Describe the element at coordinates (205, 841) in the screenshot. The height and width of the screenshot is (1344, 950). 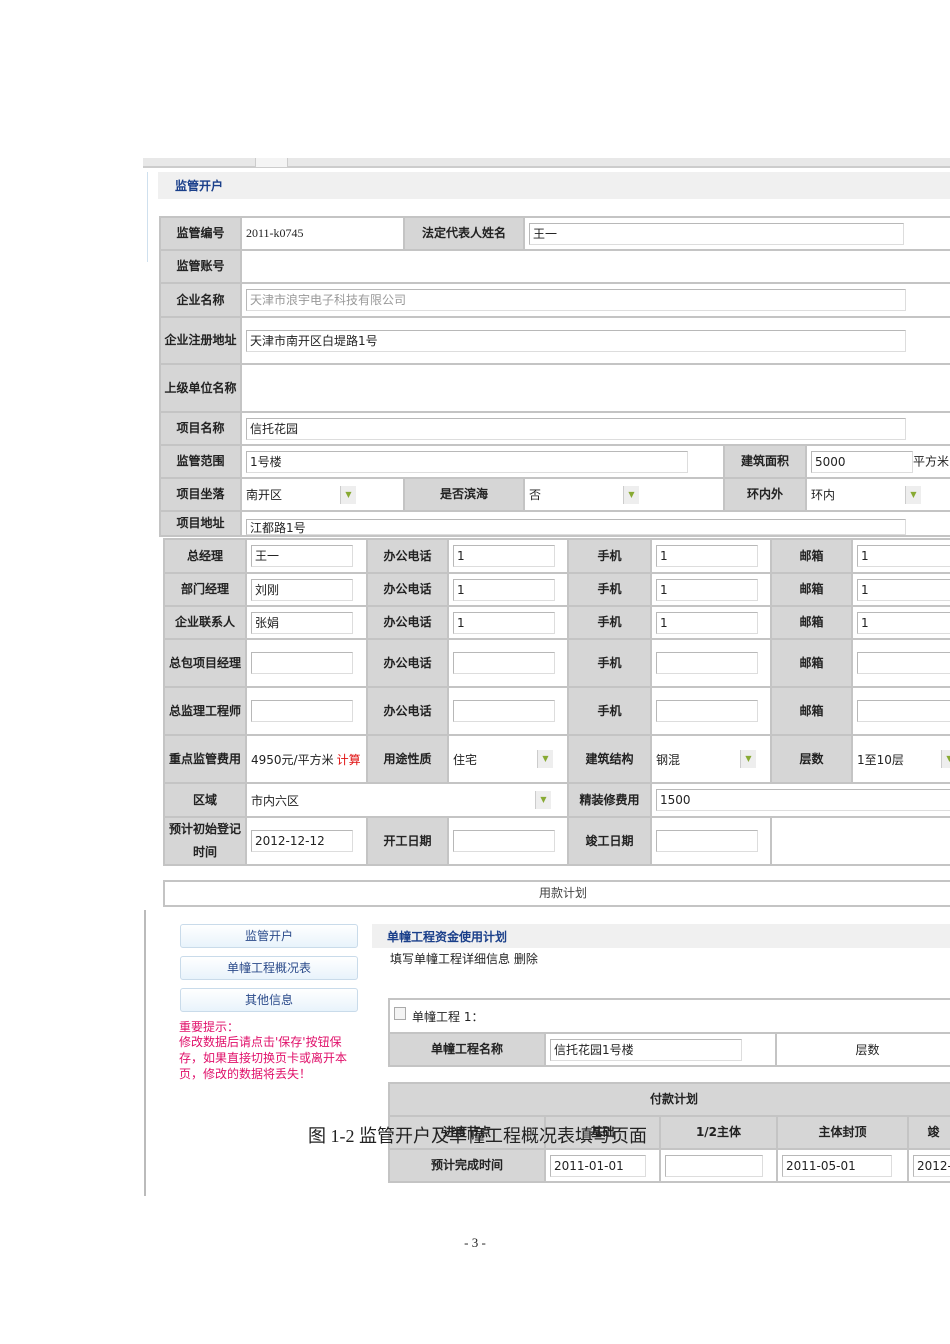
I see `label: 预计初始登记时间` at that location.